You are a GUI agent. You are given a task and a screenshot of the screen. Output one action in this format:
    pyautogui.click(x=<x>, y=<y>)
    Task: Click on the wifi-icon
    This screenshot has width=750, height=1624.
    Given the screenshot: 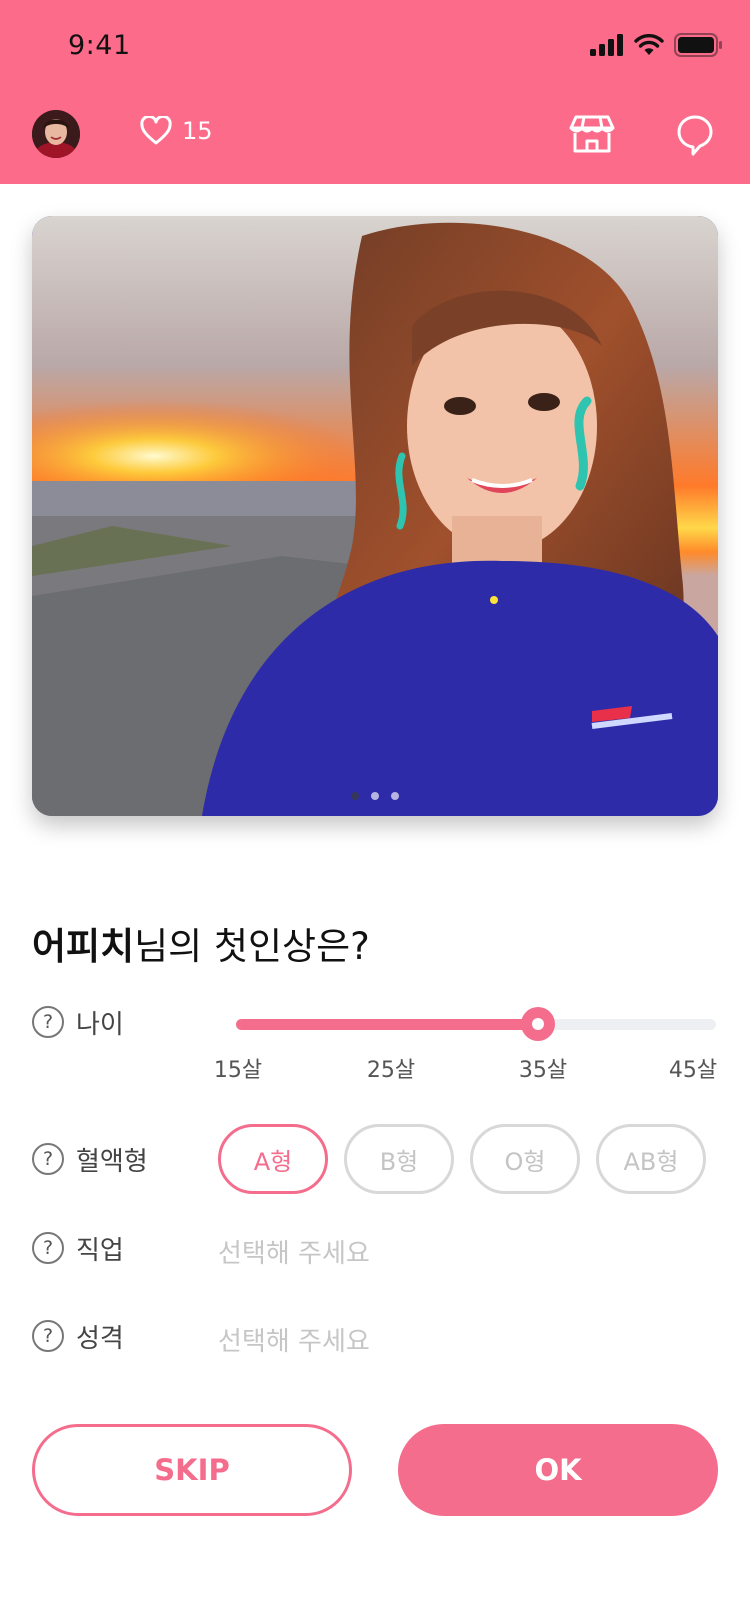 What is the action you would take?
    pyautogui.click(x=649, y=44)
    